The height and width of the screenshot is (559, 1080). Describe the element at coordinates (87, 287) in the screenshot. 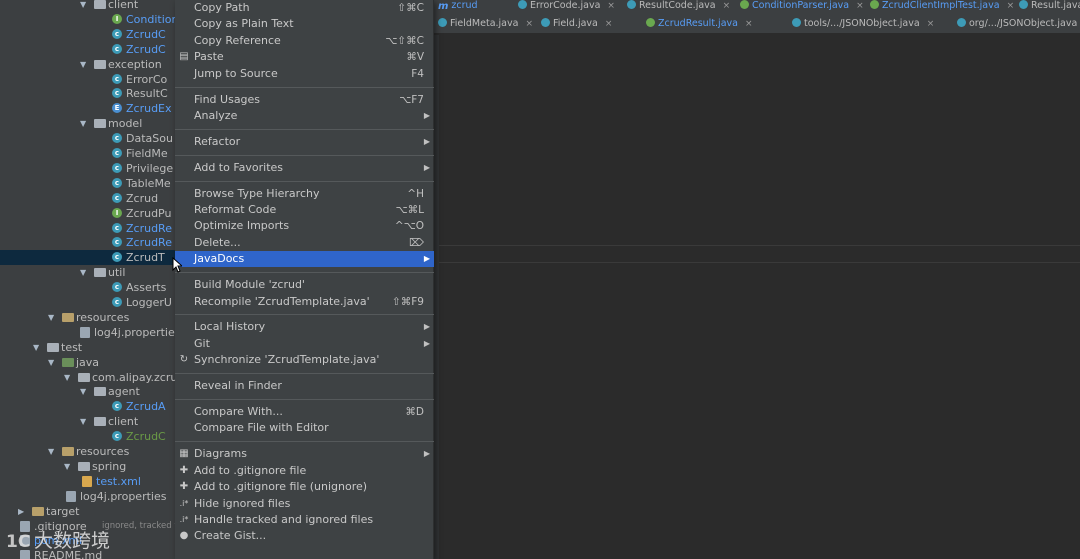

I see `tree-item: c Asserts` at that location.